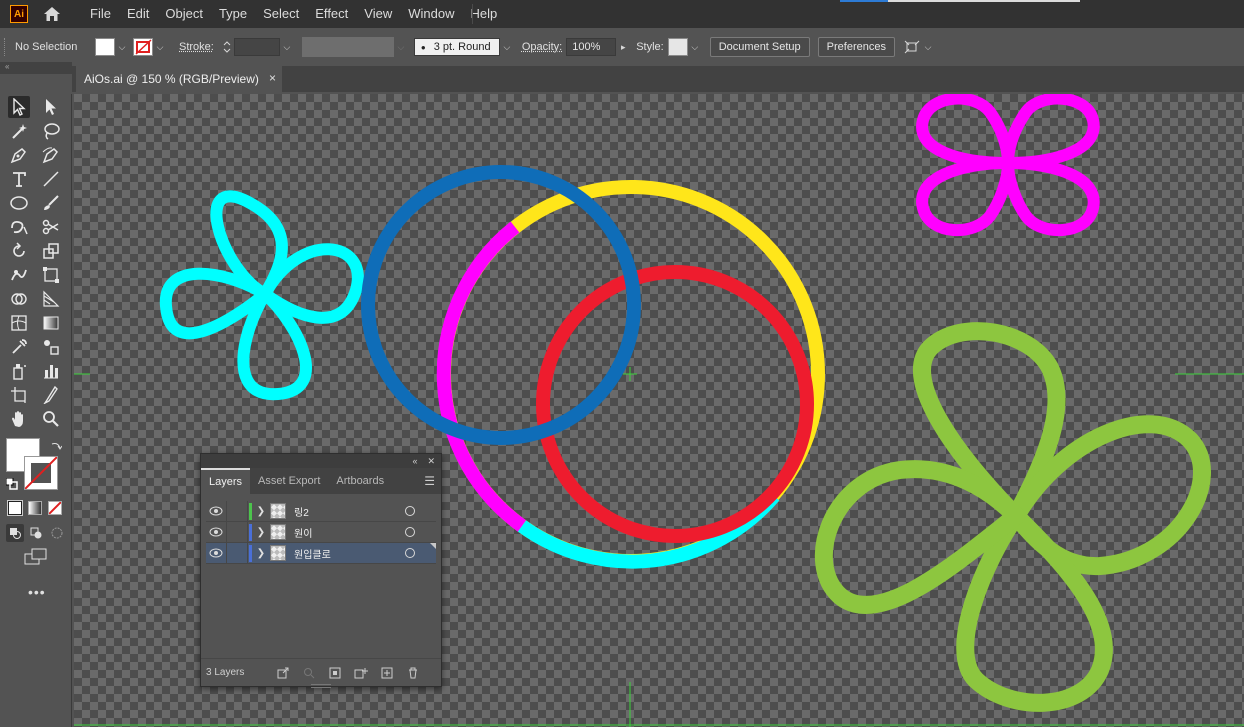 This screenshot has height=727, width=1244. Describe the element at coordinates (347, 47) in the screenshot. I see `variable-width-profile` at that location.